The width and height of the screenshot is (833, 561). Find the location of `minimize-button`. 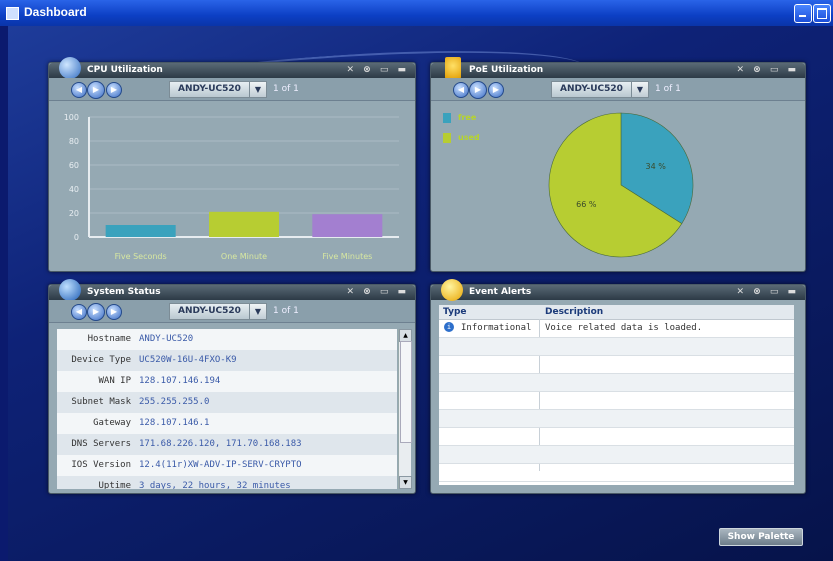

minimize-button is located at coordinates (803, 13).